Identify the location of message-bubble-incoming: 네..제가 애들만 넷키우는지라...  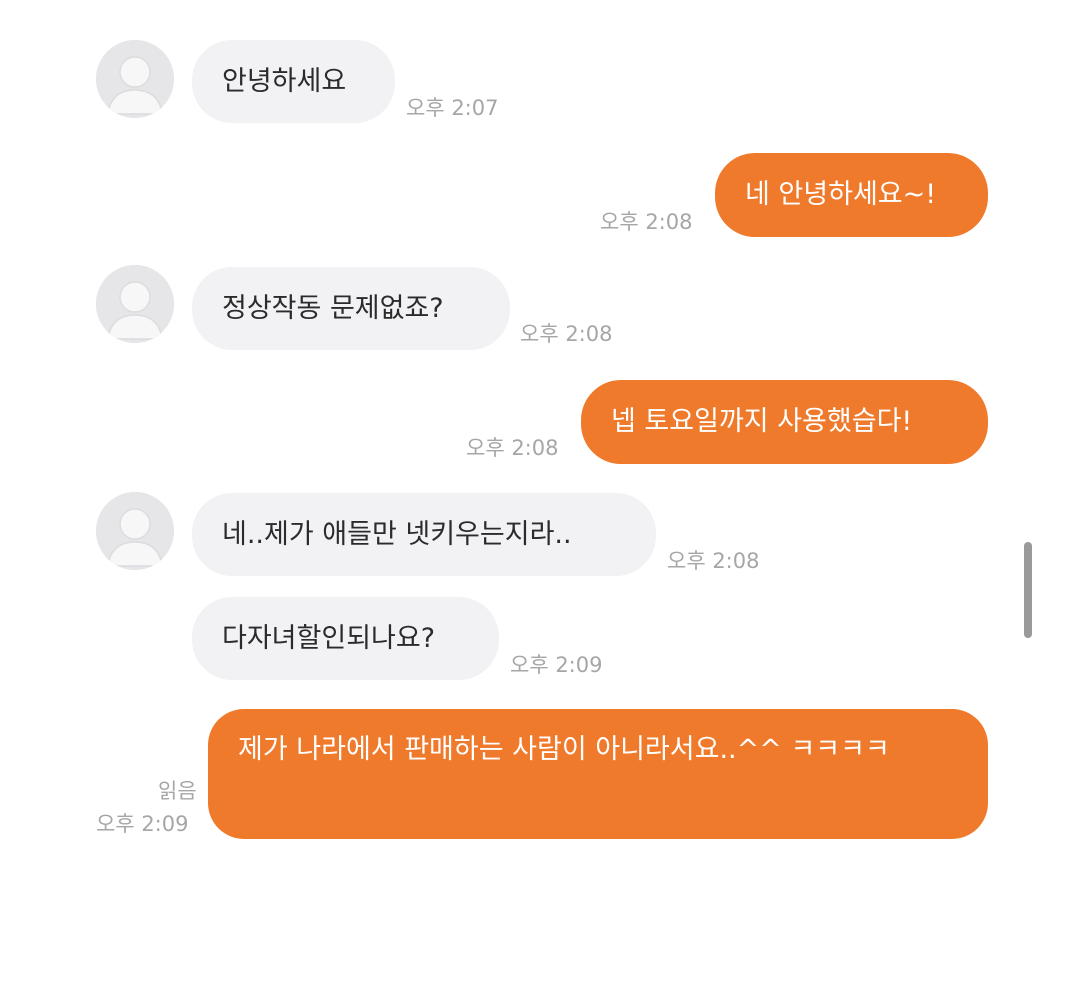
(424, 534).